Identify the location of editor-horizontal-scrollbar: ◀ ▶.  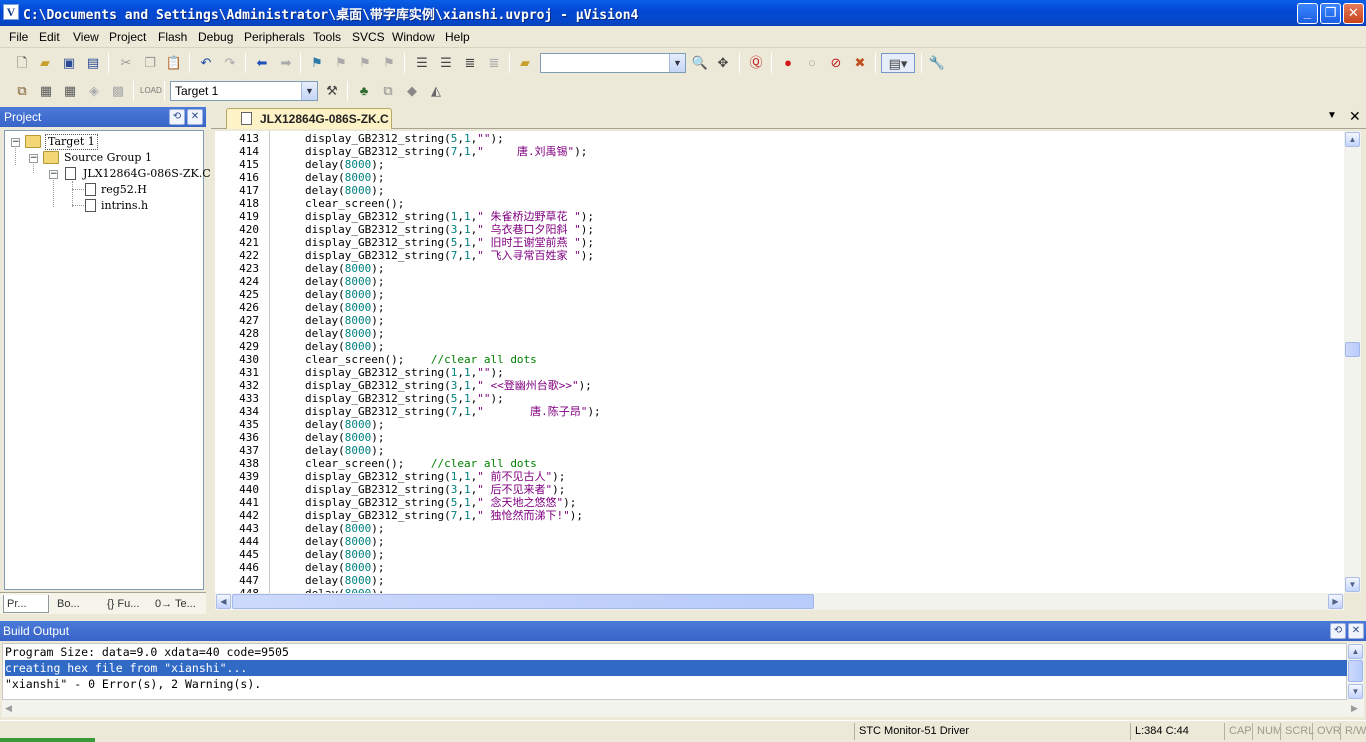
(779, 601).